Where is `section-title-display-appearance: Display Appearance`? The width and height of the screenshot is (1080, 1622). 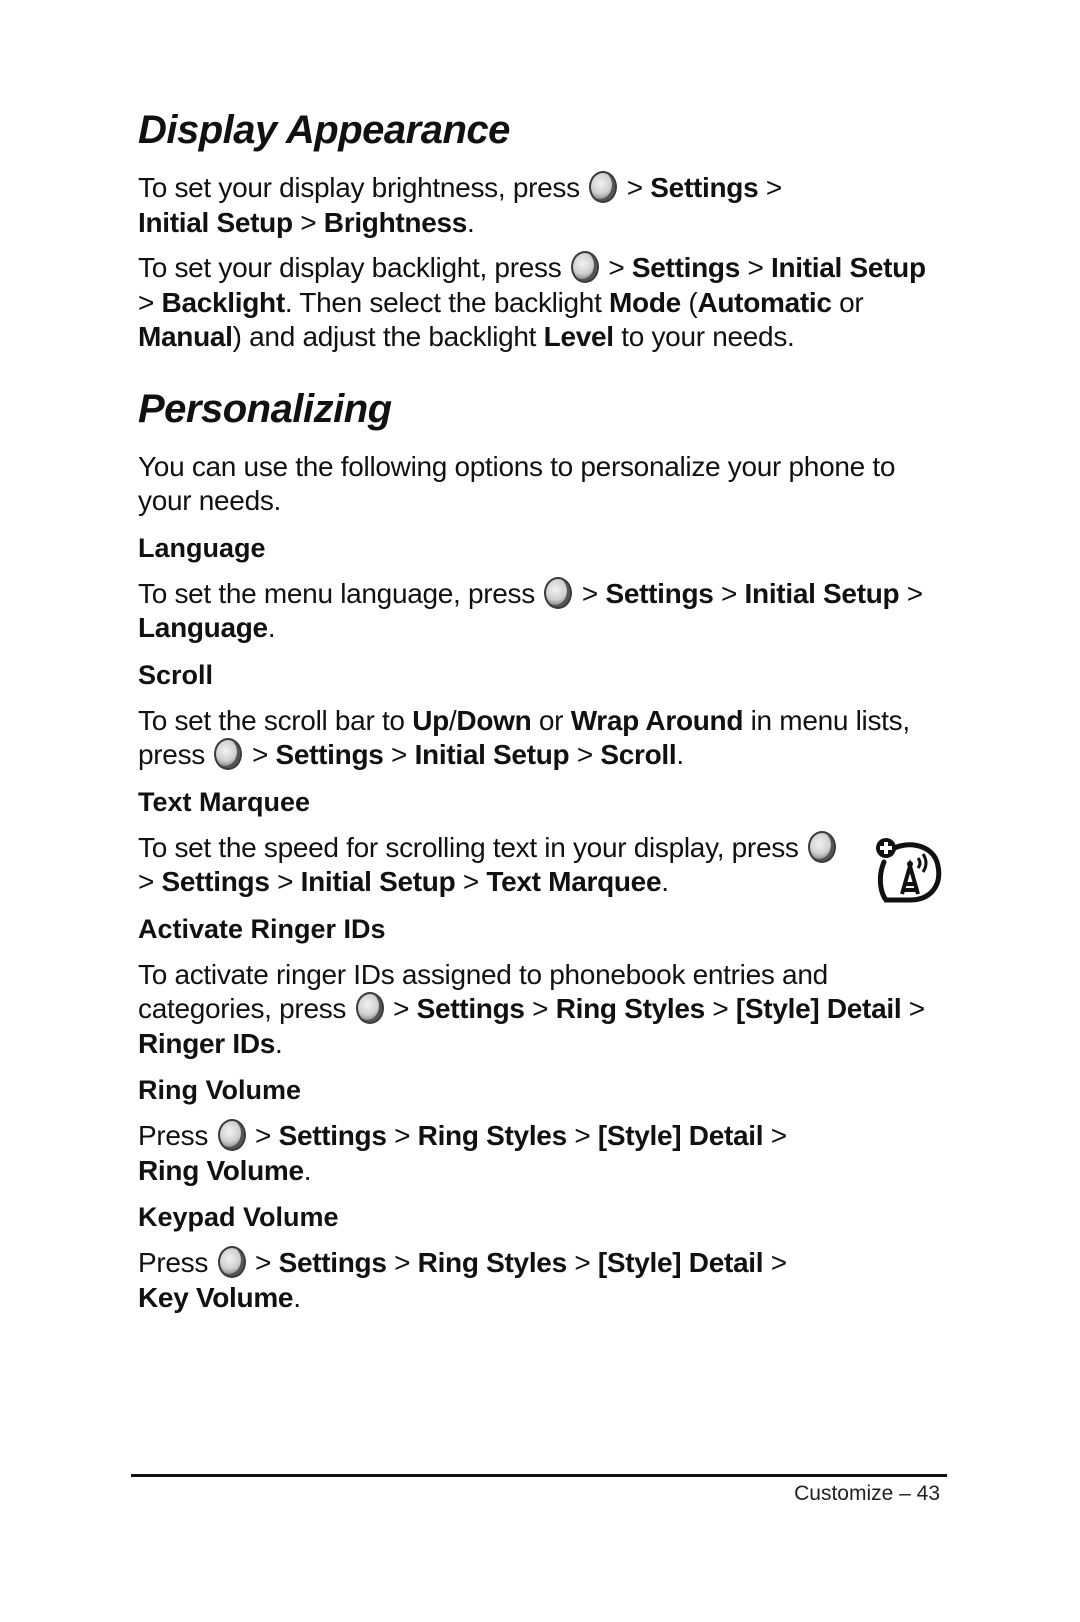 section-title-display-appearance: Display Appearance is located at coordinates (324, 130).